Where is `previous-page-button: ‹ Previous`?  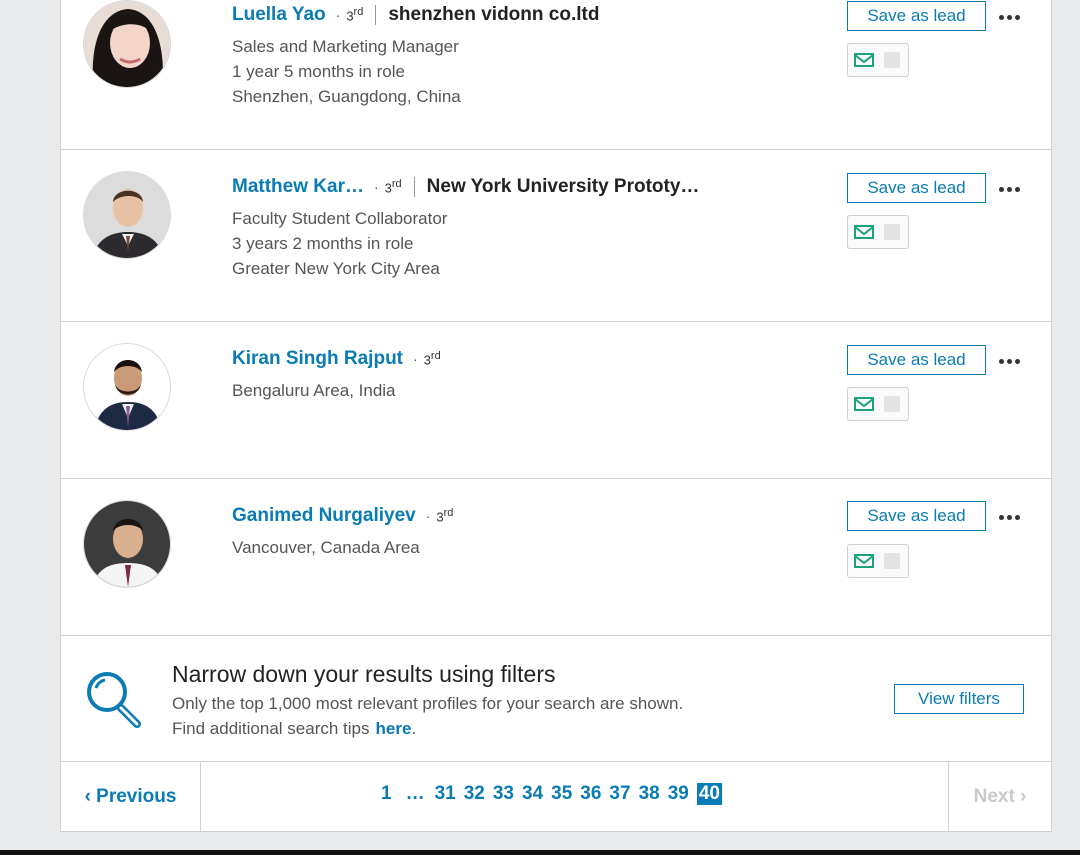
previous-page-button: ‹ Previous is located at coordinates (131, 796).